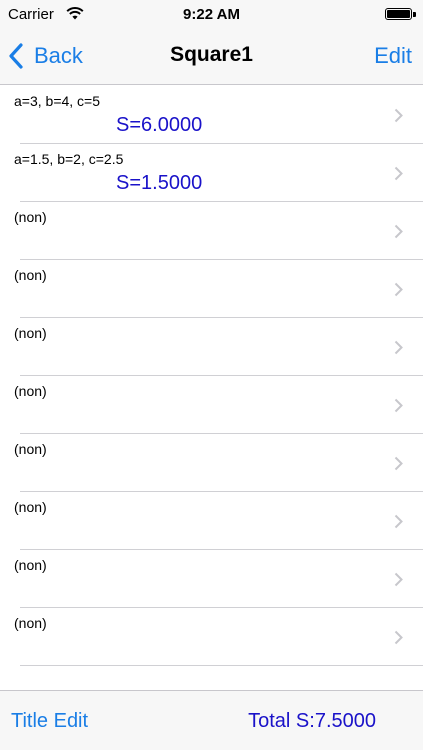 Image resolution: width=423 pixels, height=750 pixels. Describe the element at coordinates (57, 101) in the screenshot. I see `row-params: a=3, b=4, c=5` at that location.